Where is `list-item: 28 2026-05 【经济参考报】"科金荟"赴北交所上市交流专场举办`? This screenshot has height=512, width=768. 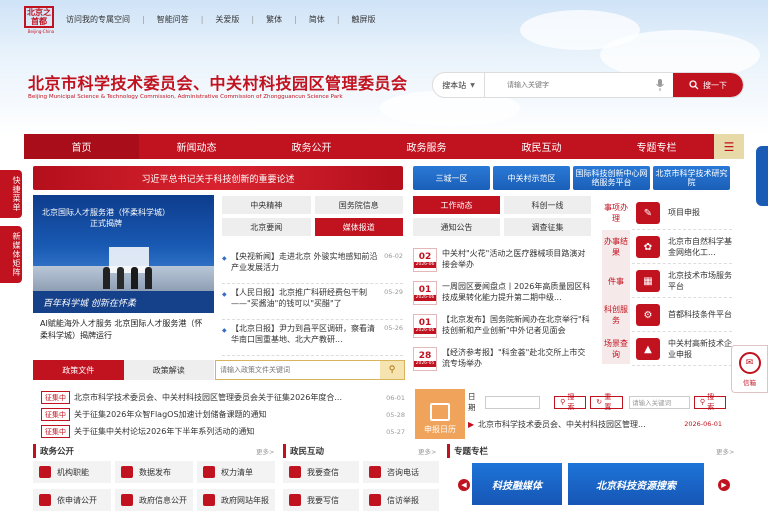 list-item: 28 2026-05 【经济参考报】"科金荟"赴北交所上市交流专场举办 is located at coordinates (502, 362).